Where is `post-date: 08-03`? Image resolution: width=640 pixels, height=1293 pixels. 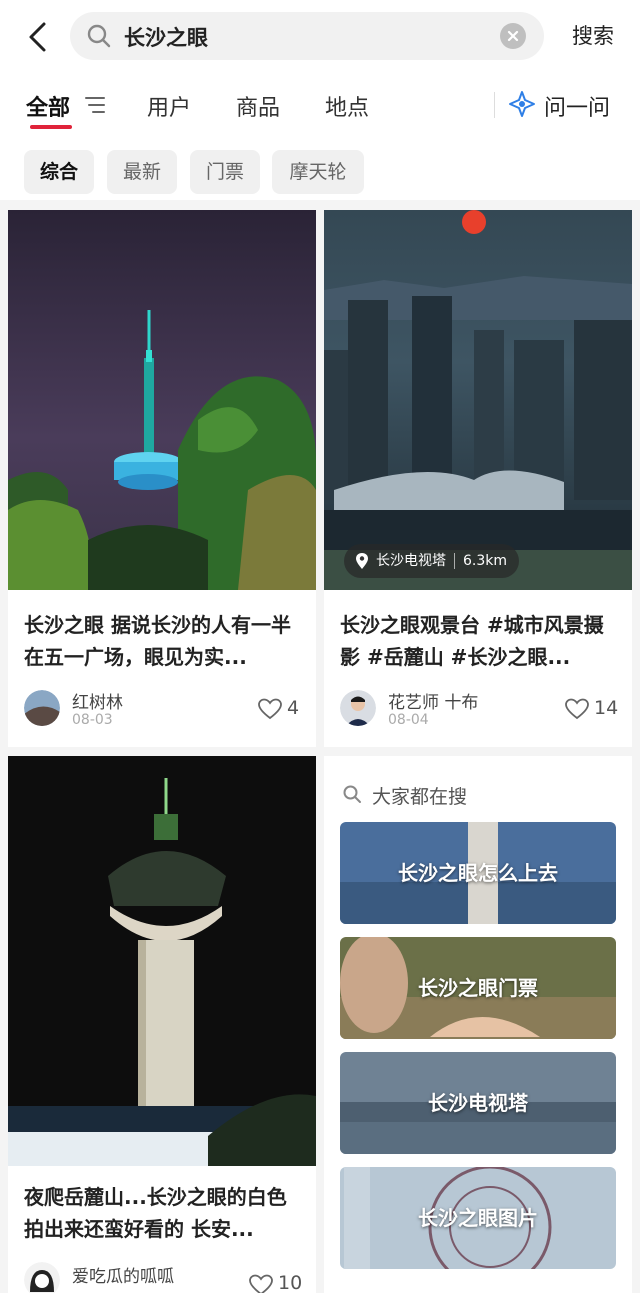
post-date: 08-03 is located at coordinates (92, 720).